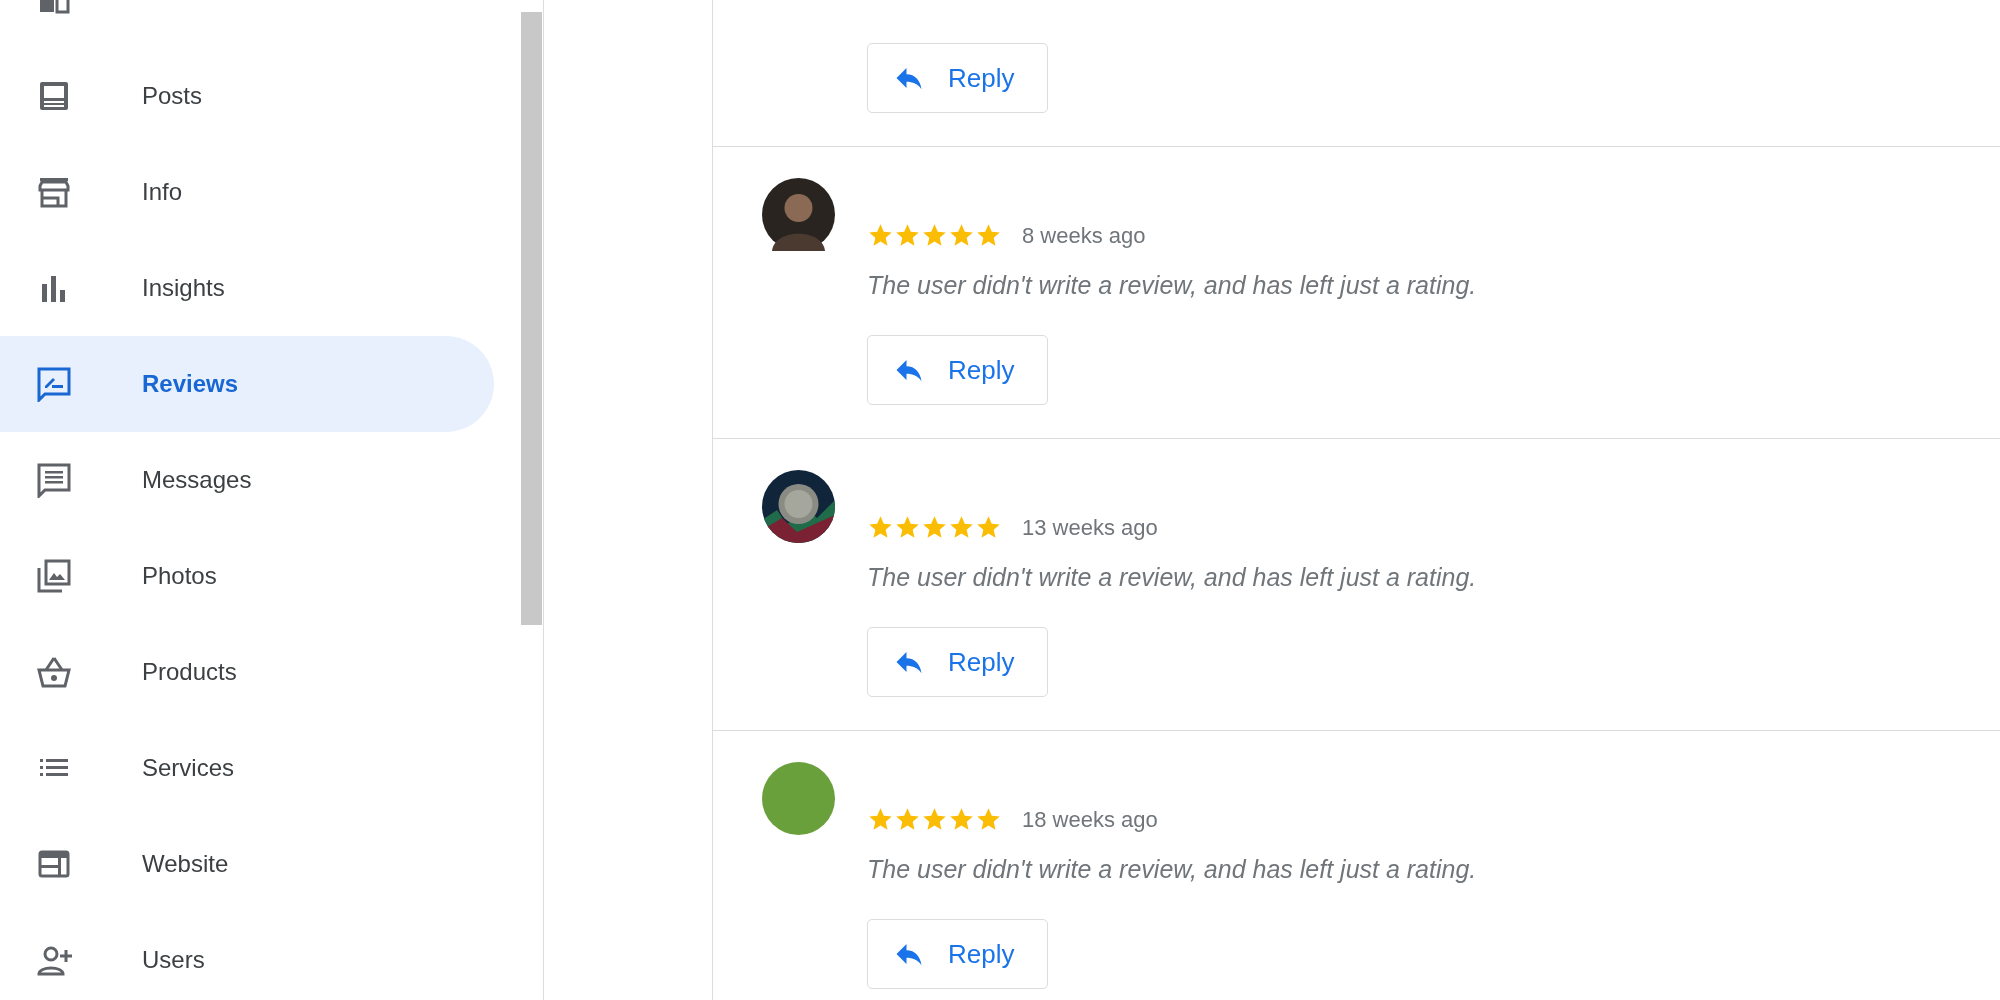  What do you see at coordinates (247, 384) in the screenshot?
I see `sidebar-item: Reviews` at bounding box center [247, 384].